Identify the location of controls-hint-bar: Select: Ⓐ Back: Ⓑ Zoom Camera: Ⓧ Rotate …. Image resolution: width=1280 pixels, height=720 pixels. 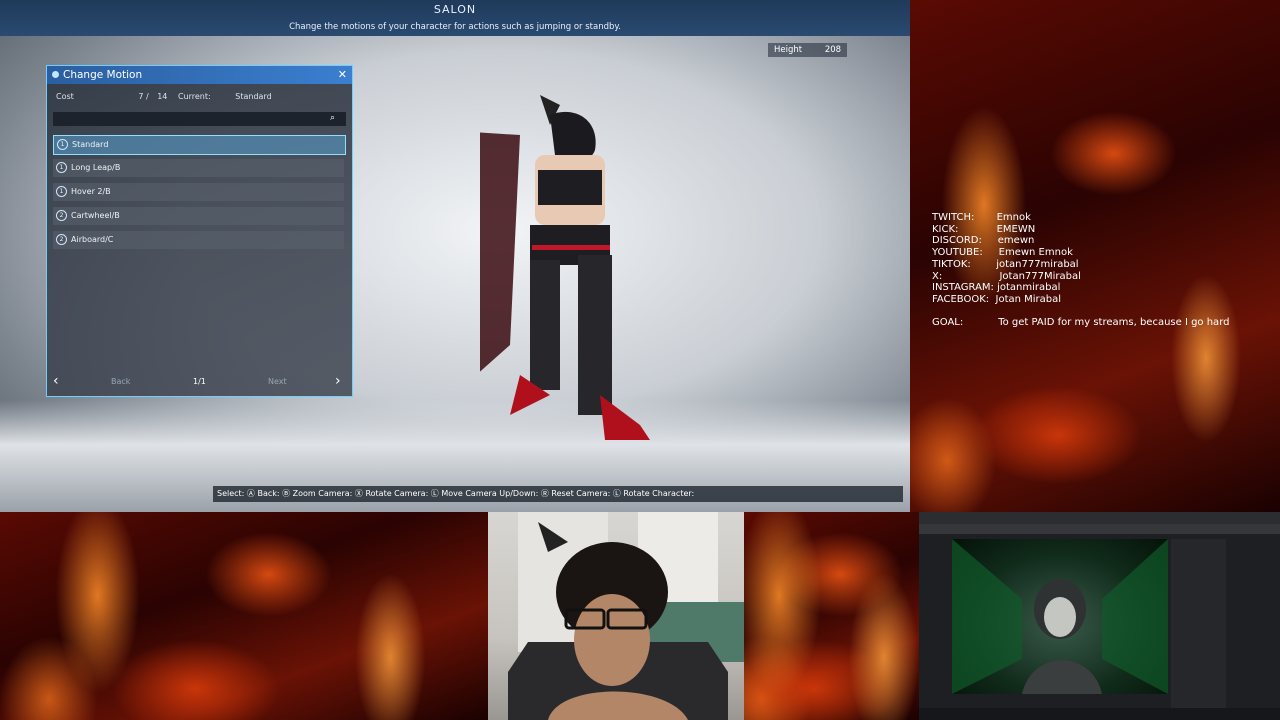
(558, 494).